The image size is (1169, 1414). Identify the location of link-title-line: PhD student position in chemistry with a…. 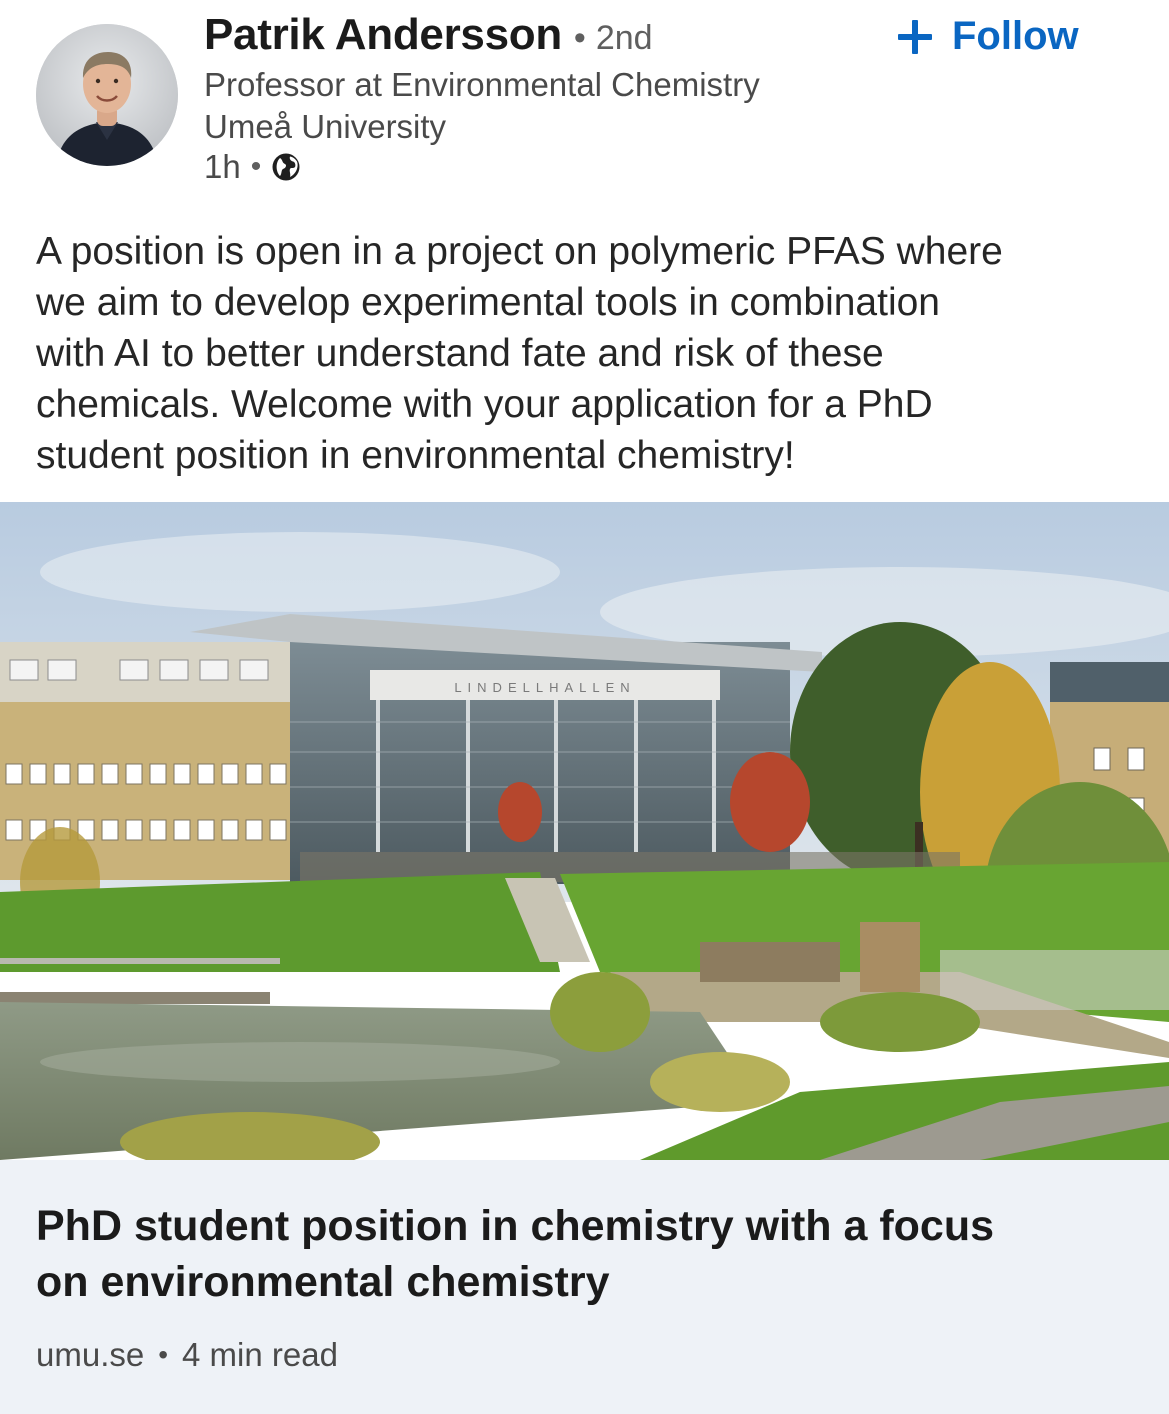
(515, 1226).